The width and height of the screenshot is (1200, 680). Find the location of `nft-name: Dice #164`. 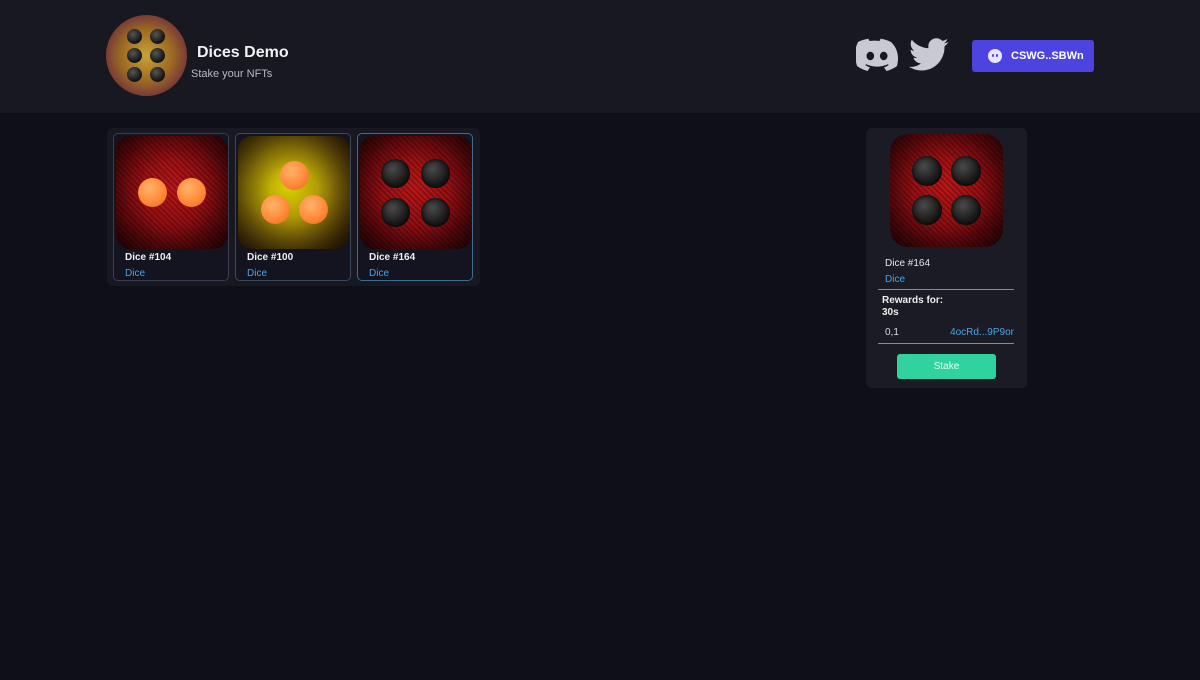

nft-name: Dice #164 is located at coordinates (392, 257).